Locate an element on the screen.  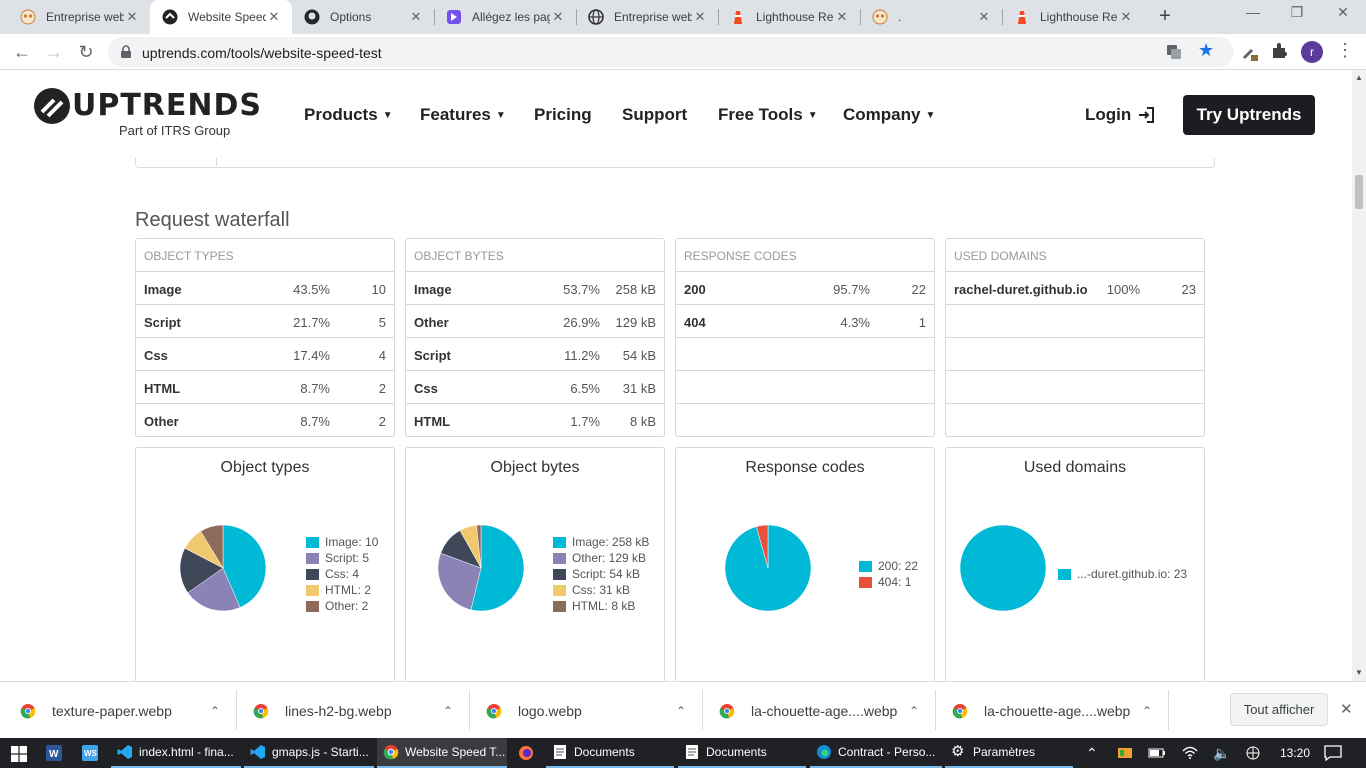
legend-item: Script: 54 kB is located at coordinates (601, 574).